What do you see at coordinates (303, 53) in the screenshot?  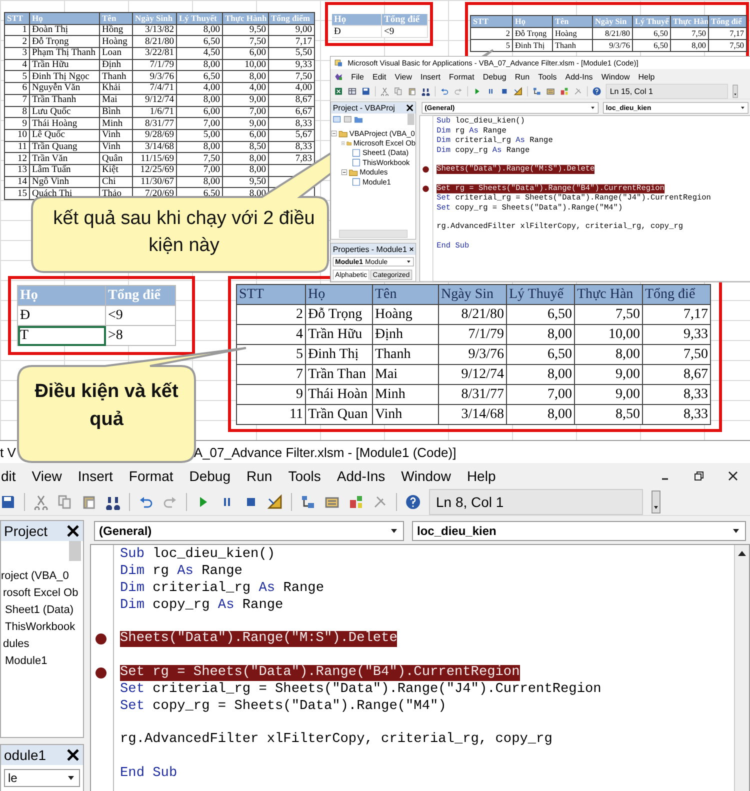 I see `table-cell: 5,50` at bounding box center [303, 53].